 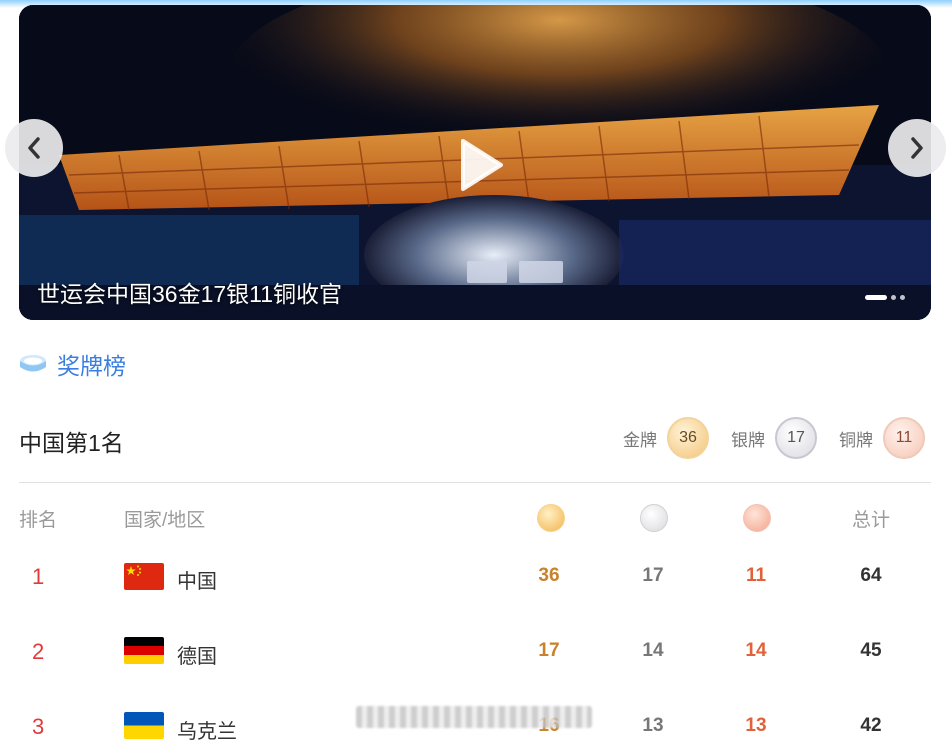 What do you see at coordinates (653, 725) in the screenshot?
I see `silver-cell: 13` at bounding box center [653, 725].